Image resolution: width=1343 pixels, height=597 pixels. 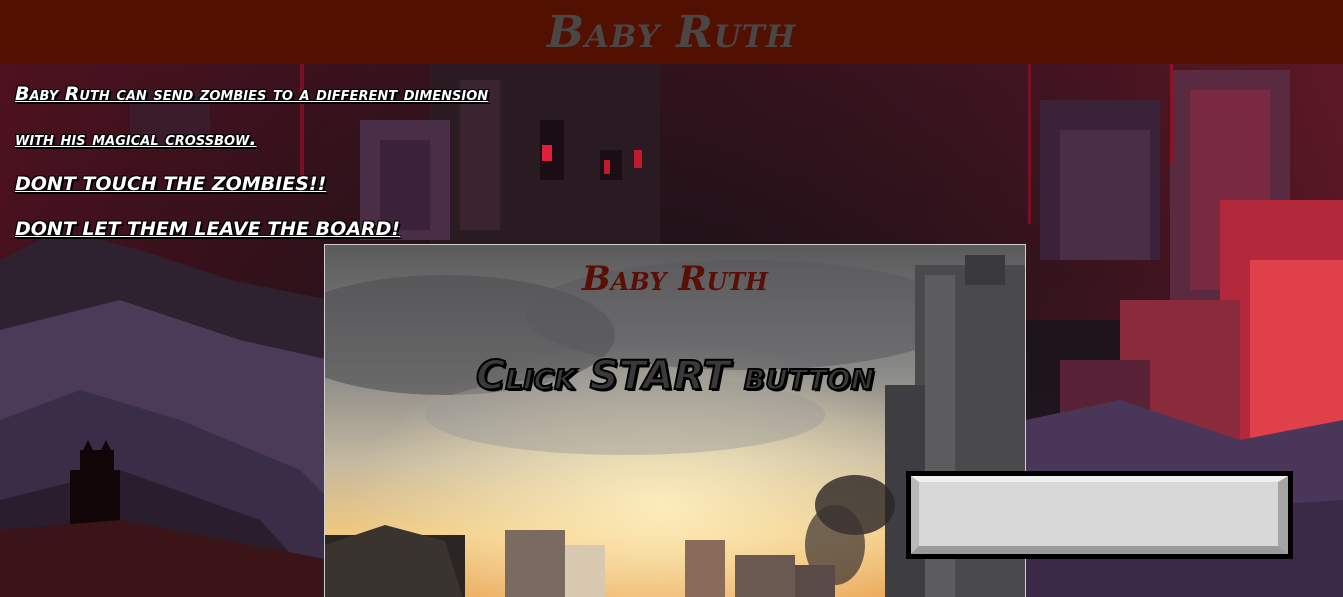 What do you see at coordinates (171, 184) in the screenshot?
I see `instruction-line-3: DONT TOUCH THE ZOMBIES!!` at bounding box center [171, 184].